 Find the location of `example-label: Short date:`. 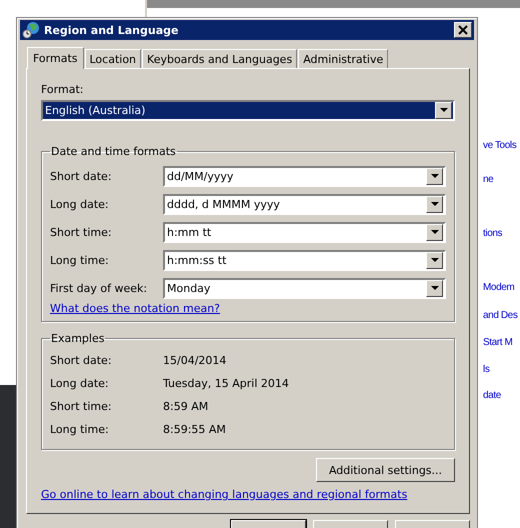

example-label: Short date: is located at coordinates (81, 360).